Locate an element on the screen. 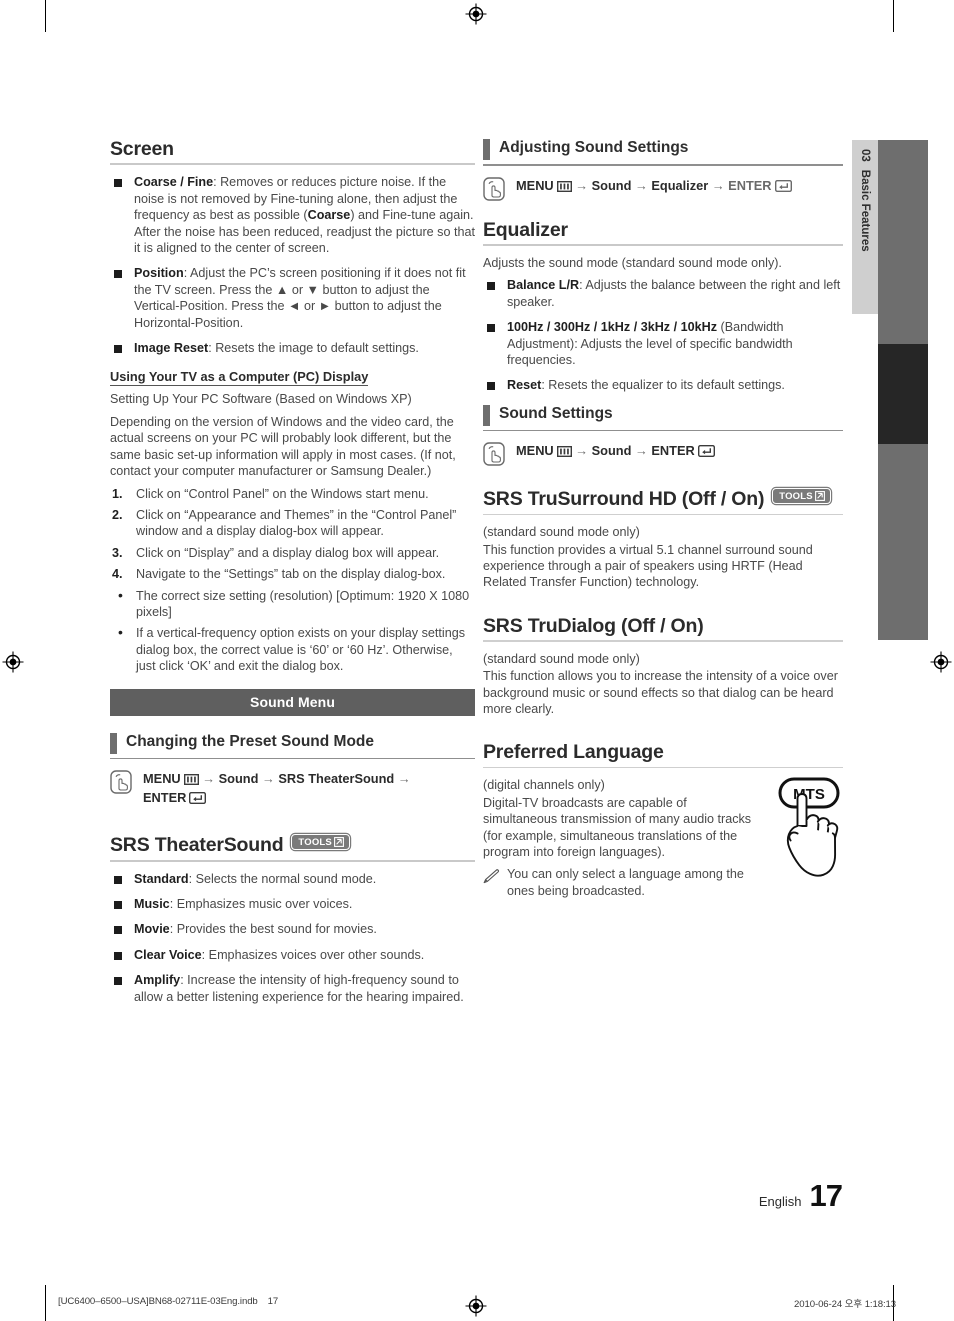  adjusting-sound-section-header: Adjusting Sound Settings is located at coordinates (663, 149).